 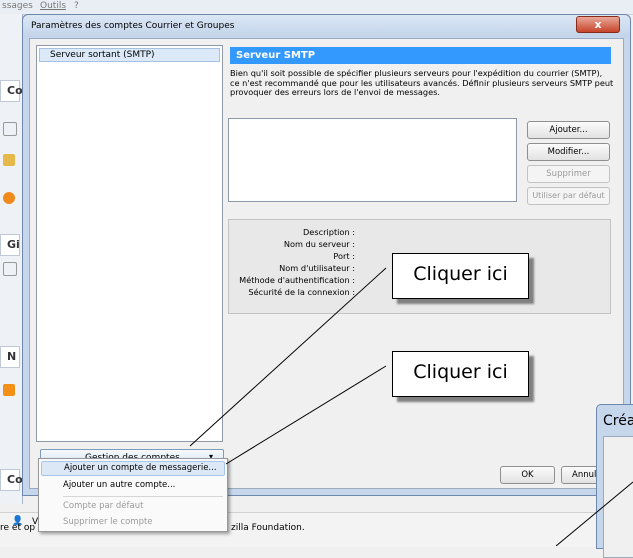 I want to click on set-default-server-button: Utiliser par défaut, so click(x=568, y=196).